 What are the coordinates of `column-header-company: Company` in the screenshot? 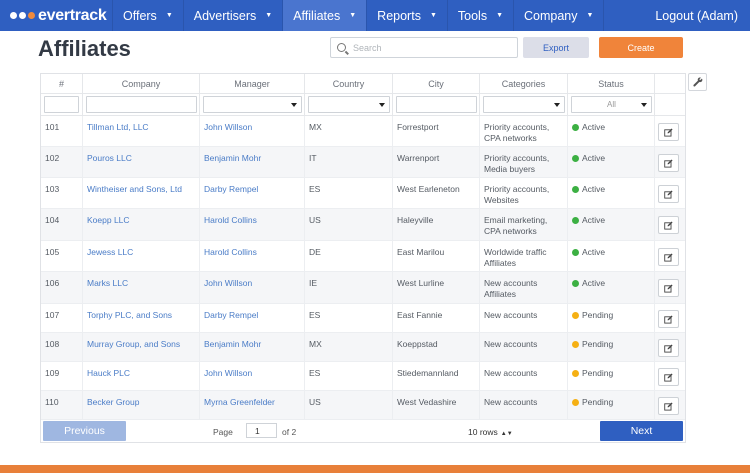 It's located at (141, 84).